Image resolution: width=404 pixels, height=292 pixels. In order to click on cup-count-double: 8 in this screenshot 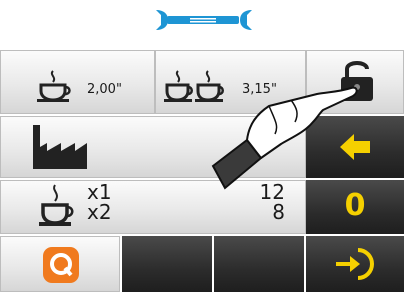, I will do `click(278, 212)`.